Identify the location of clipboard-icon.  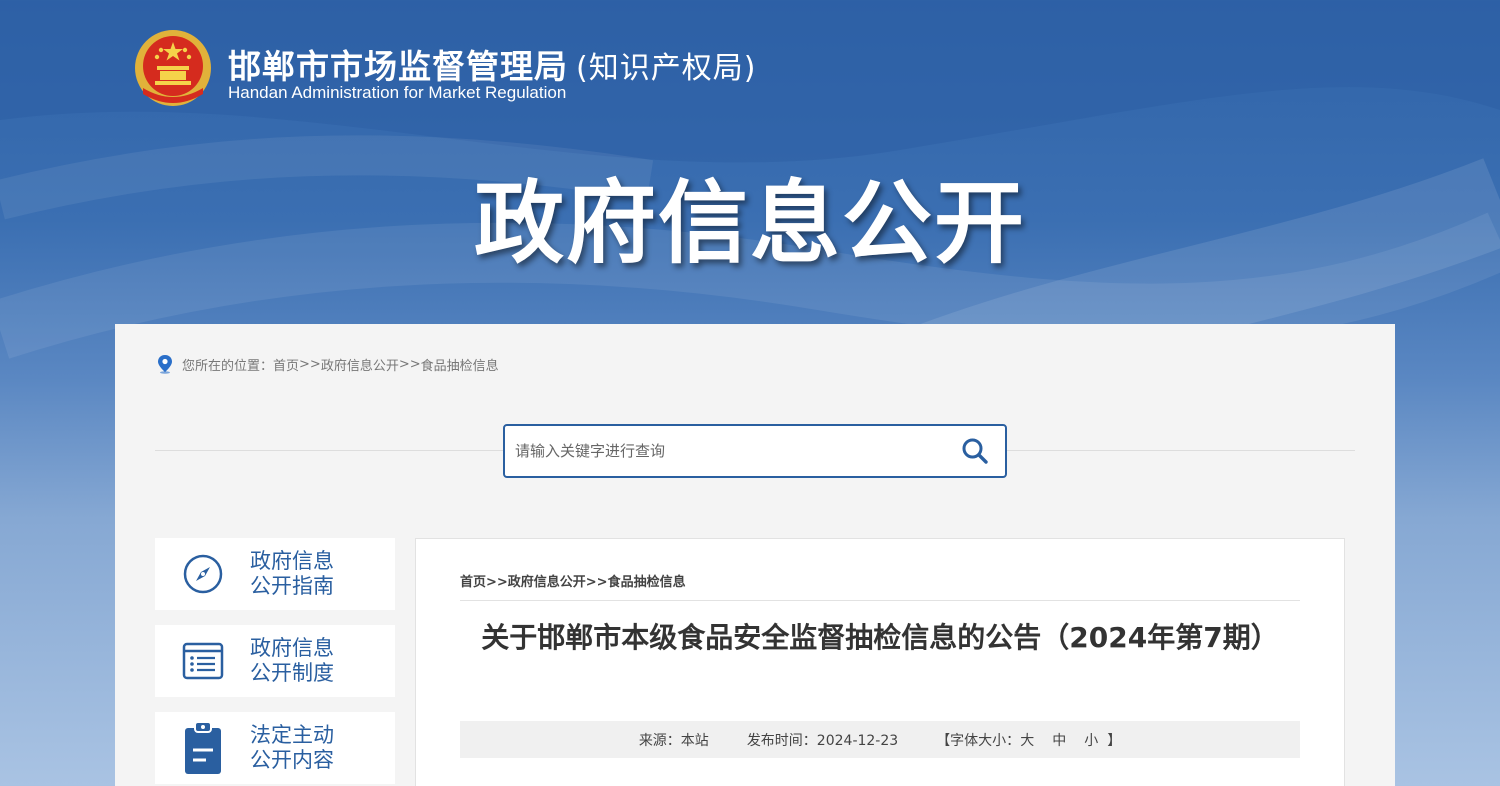
(202, 748).